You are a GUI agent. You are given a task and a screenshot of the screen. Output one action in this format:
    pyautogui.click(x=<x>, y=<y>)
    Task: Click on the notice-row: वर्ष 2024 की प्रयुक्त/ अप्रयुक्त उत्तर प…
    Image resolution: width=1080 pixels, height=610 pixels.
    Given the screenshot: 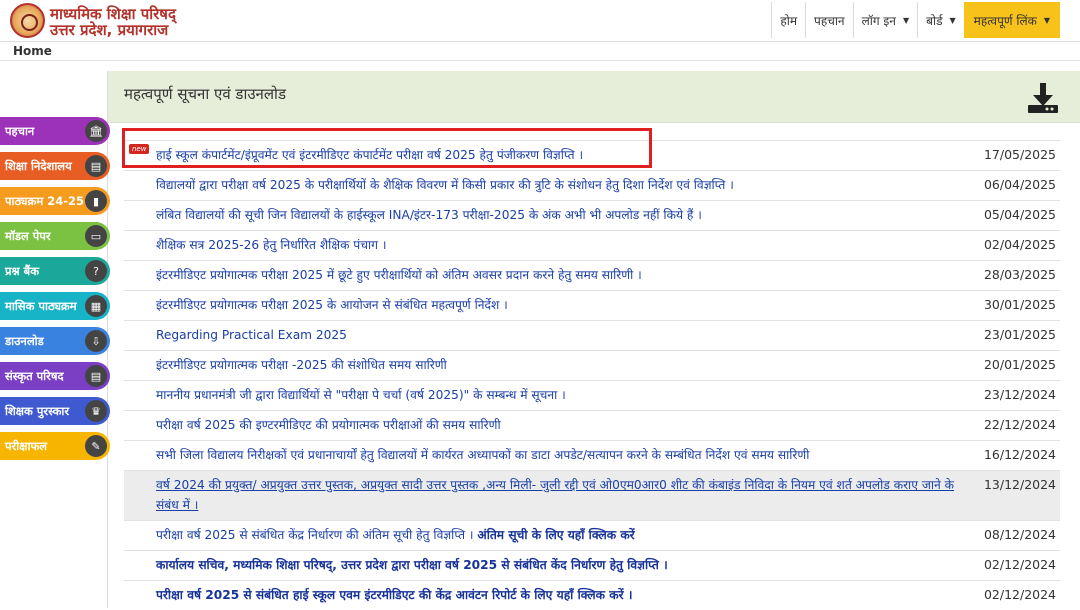 What is the action you would take?
    pyautogui.click(x=592, y=495)
    